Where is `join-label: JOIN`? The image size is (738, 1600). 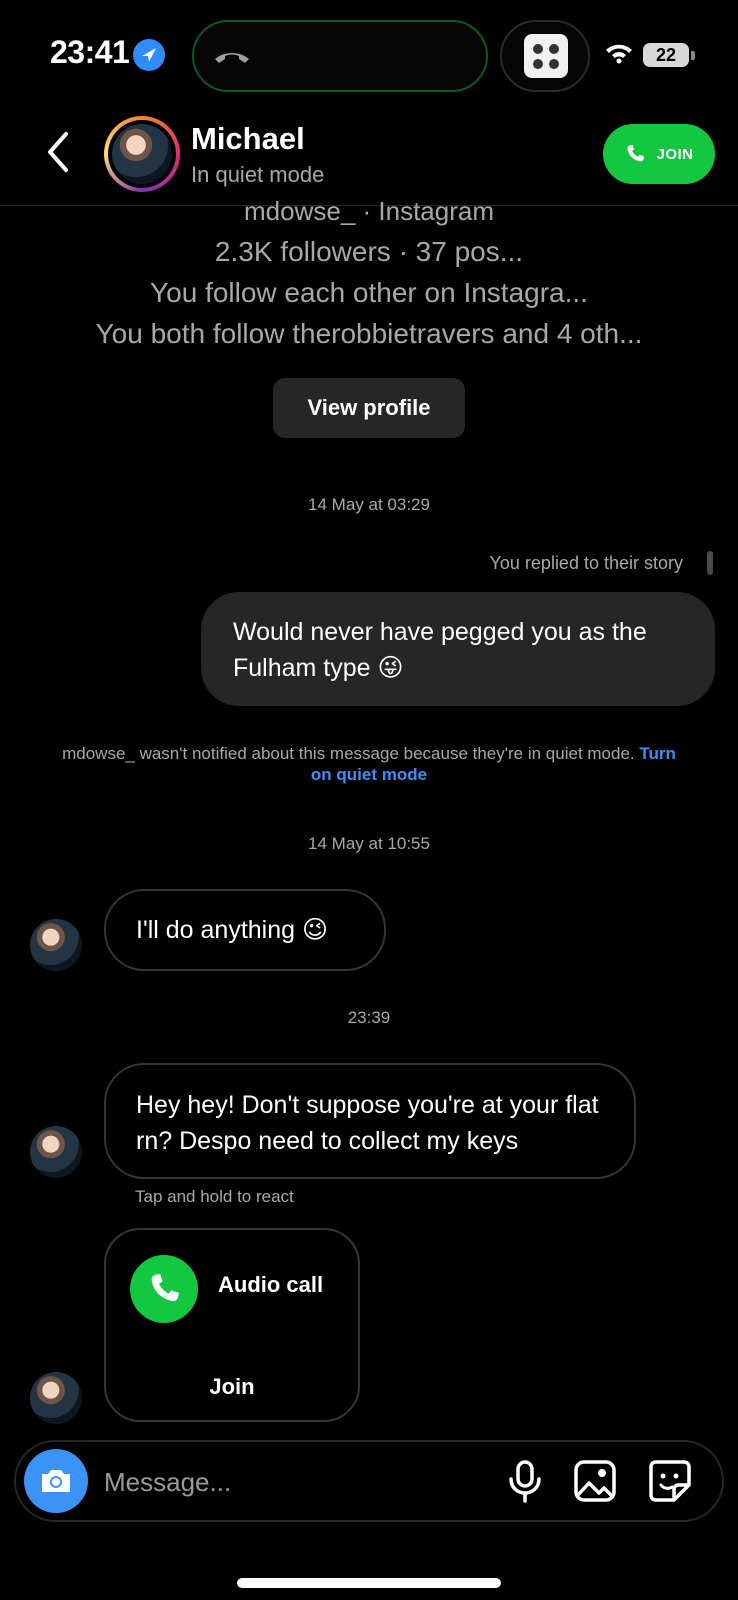 join-label: JOIN is located at coordinates (675, 154).